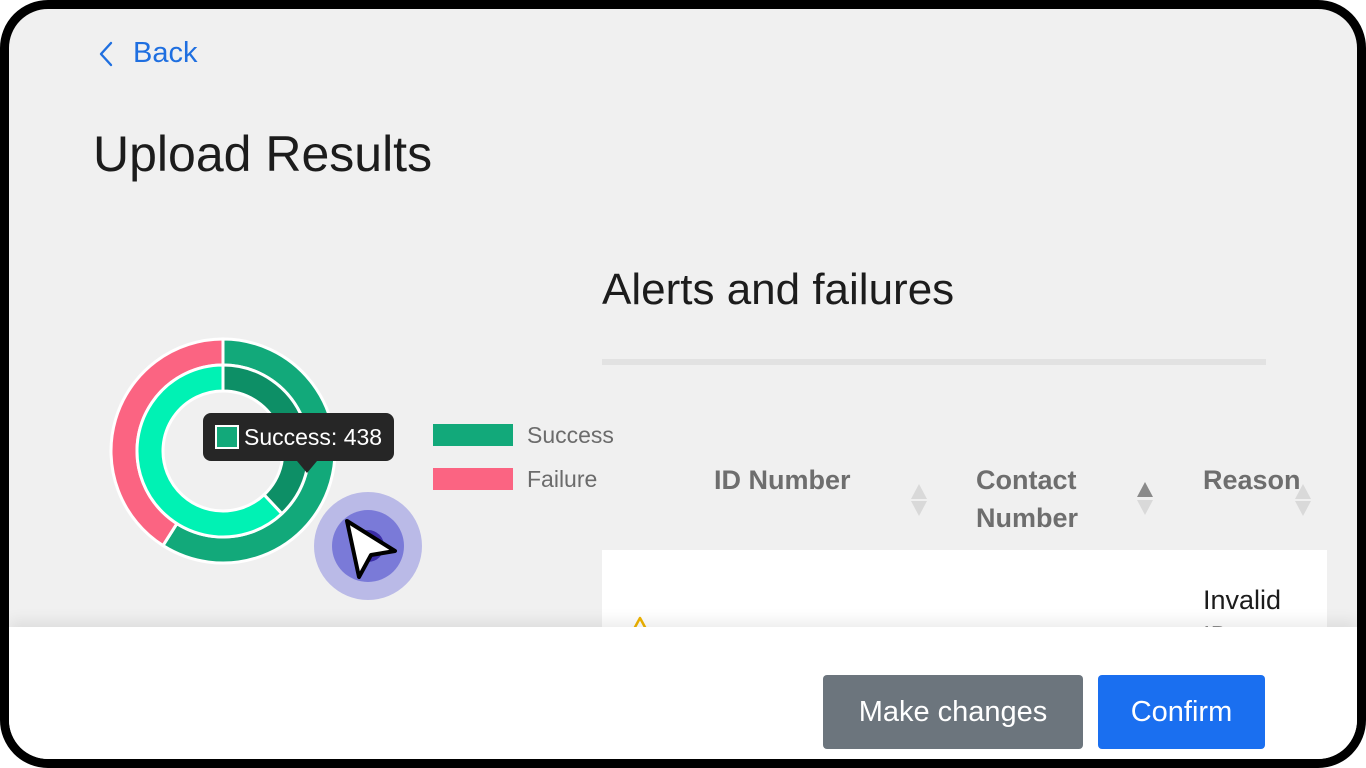  Describe the element at coordinates (1145, 499) in the screenshot. I see `sort-ascending-icon` at that location.